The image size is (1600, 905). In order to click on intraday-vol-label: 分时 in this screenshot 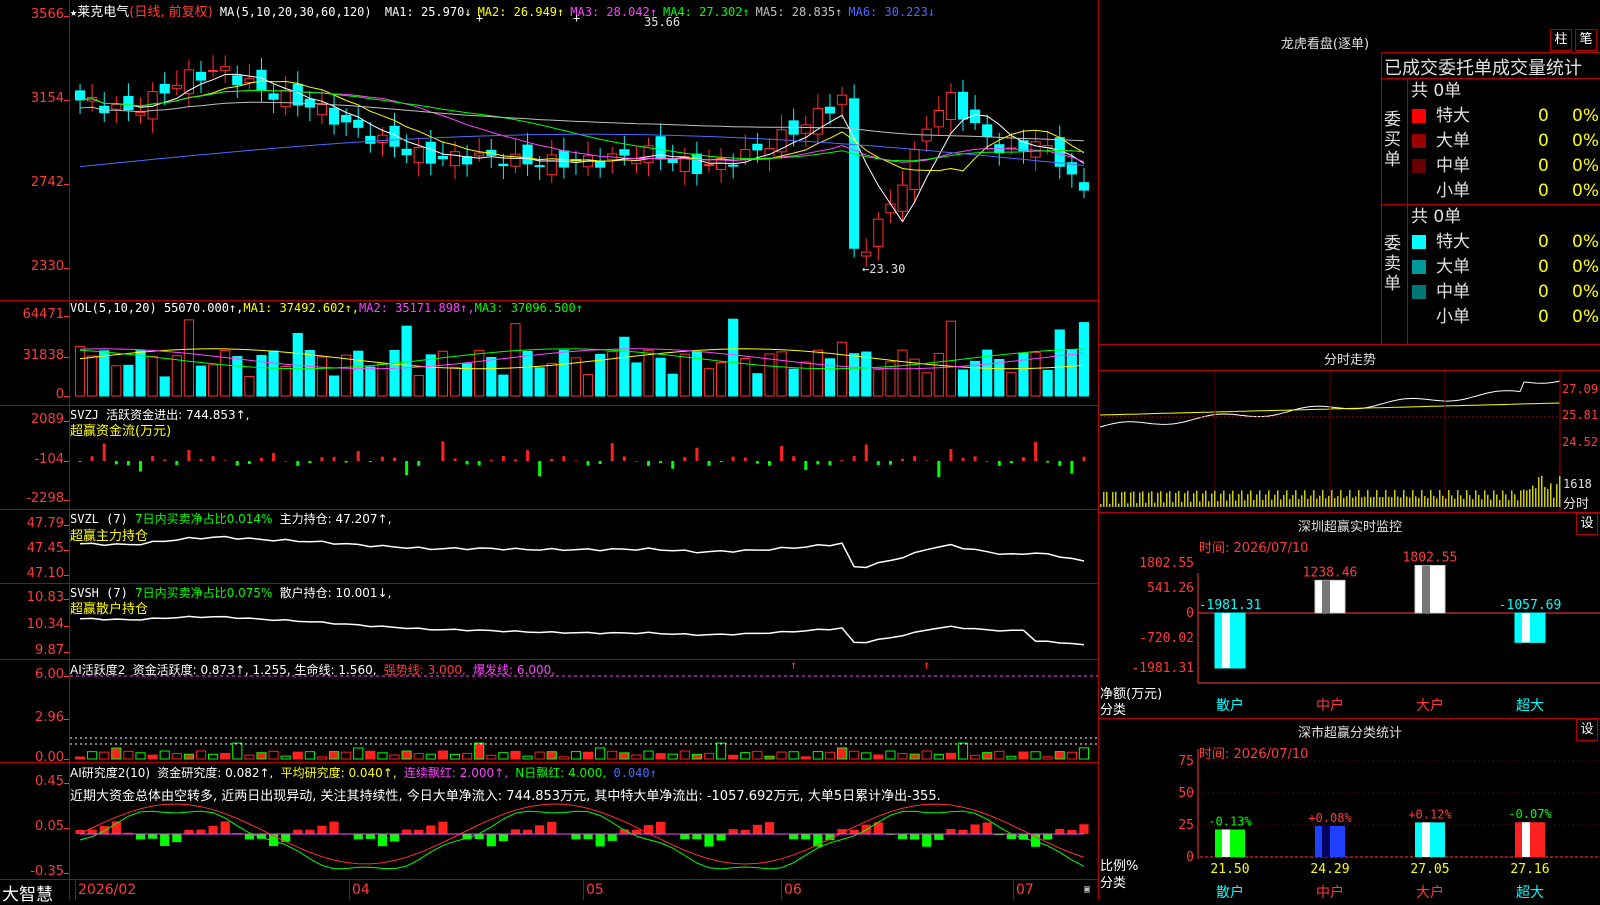, I will do `click(1576, 502)`.